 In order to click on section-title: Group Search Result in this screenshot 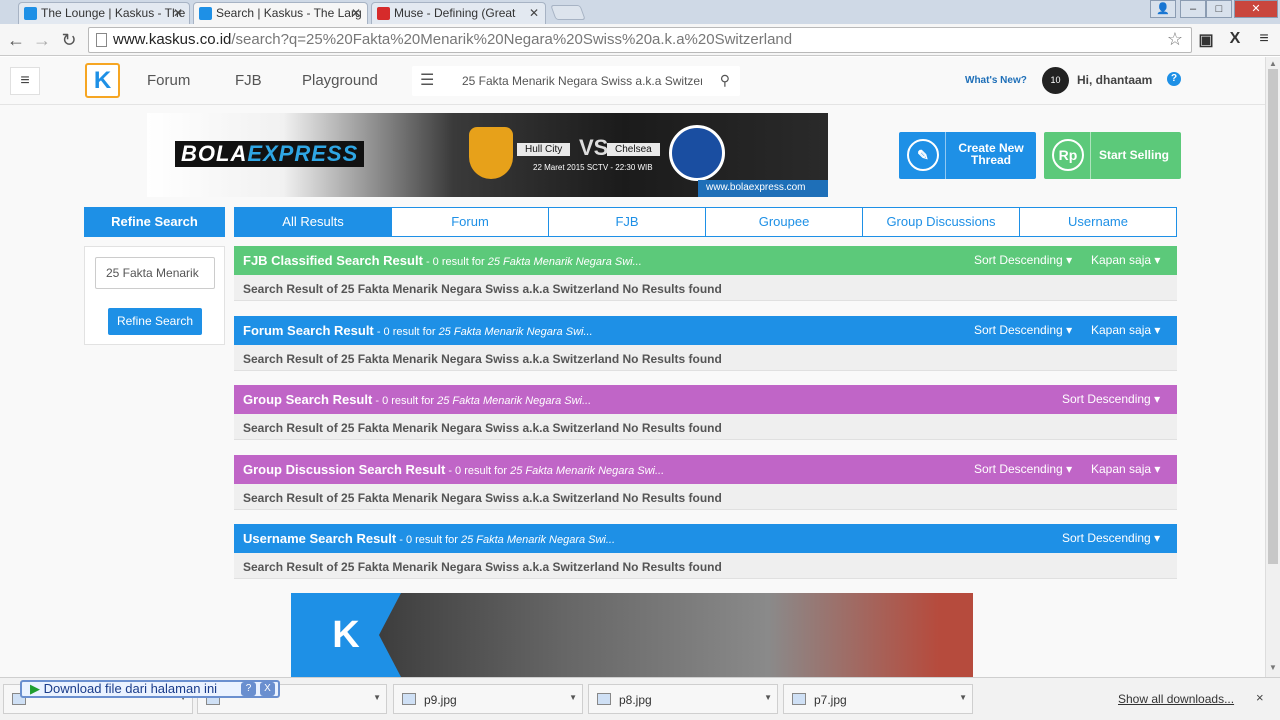, I will do `click(308, 399)`.